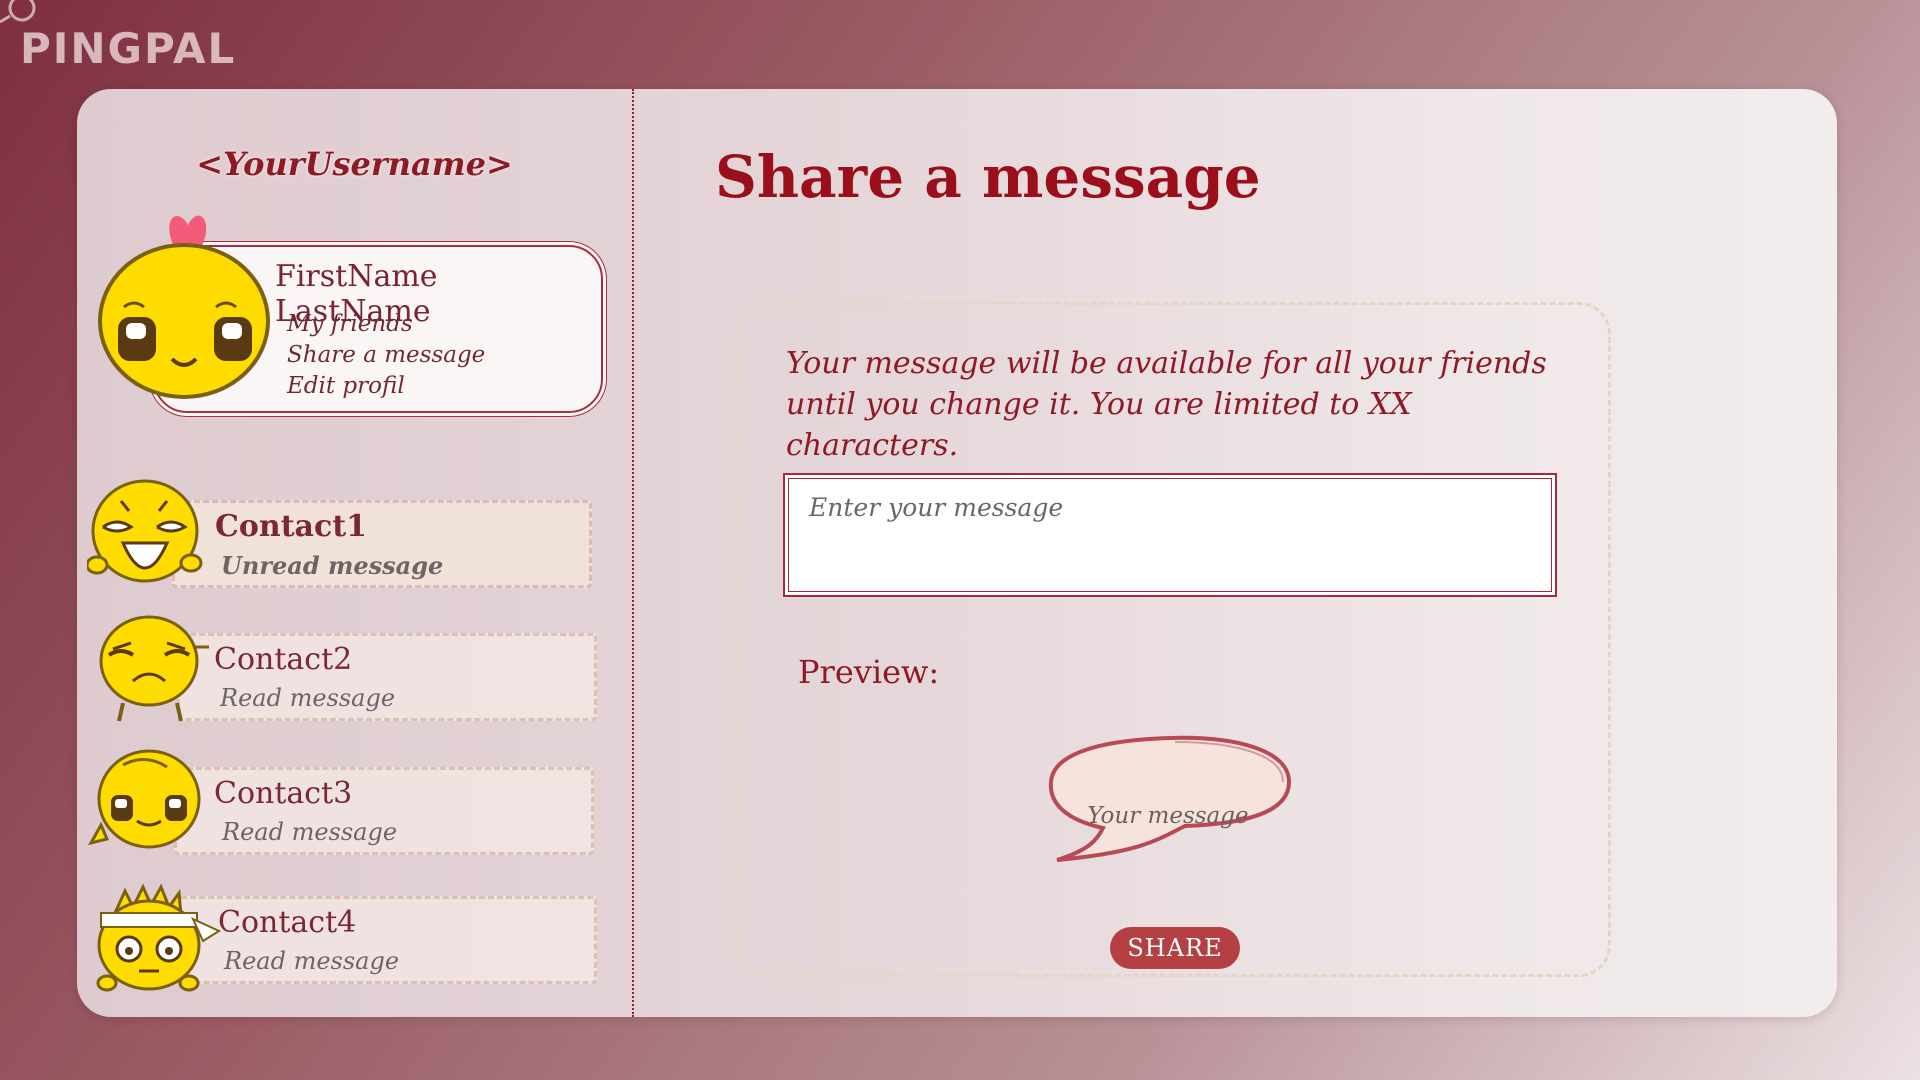 The width and height of the screenshot is (1920, 1080). Describe the element at coordinates (189, 299) in the screenshot. I see `profile-avatar-icon` at that location.